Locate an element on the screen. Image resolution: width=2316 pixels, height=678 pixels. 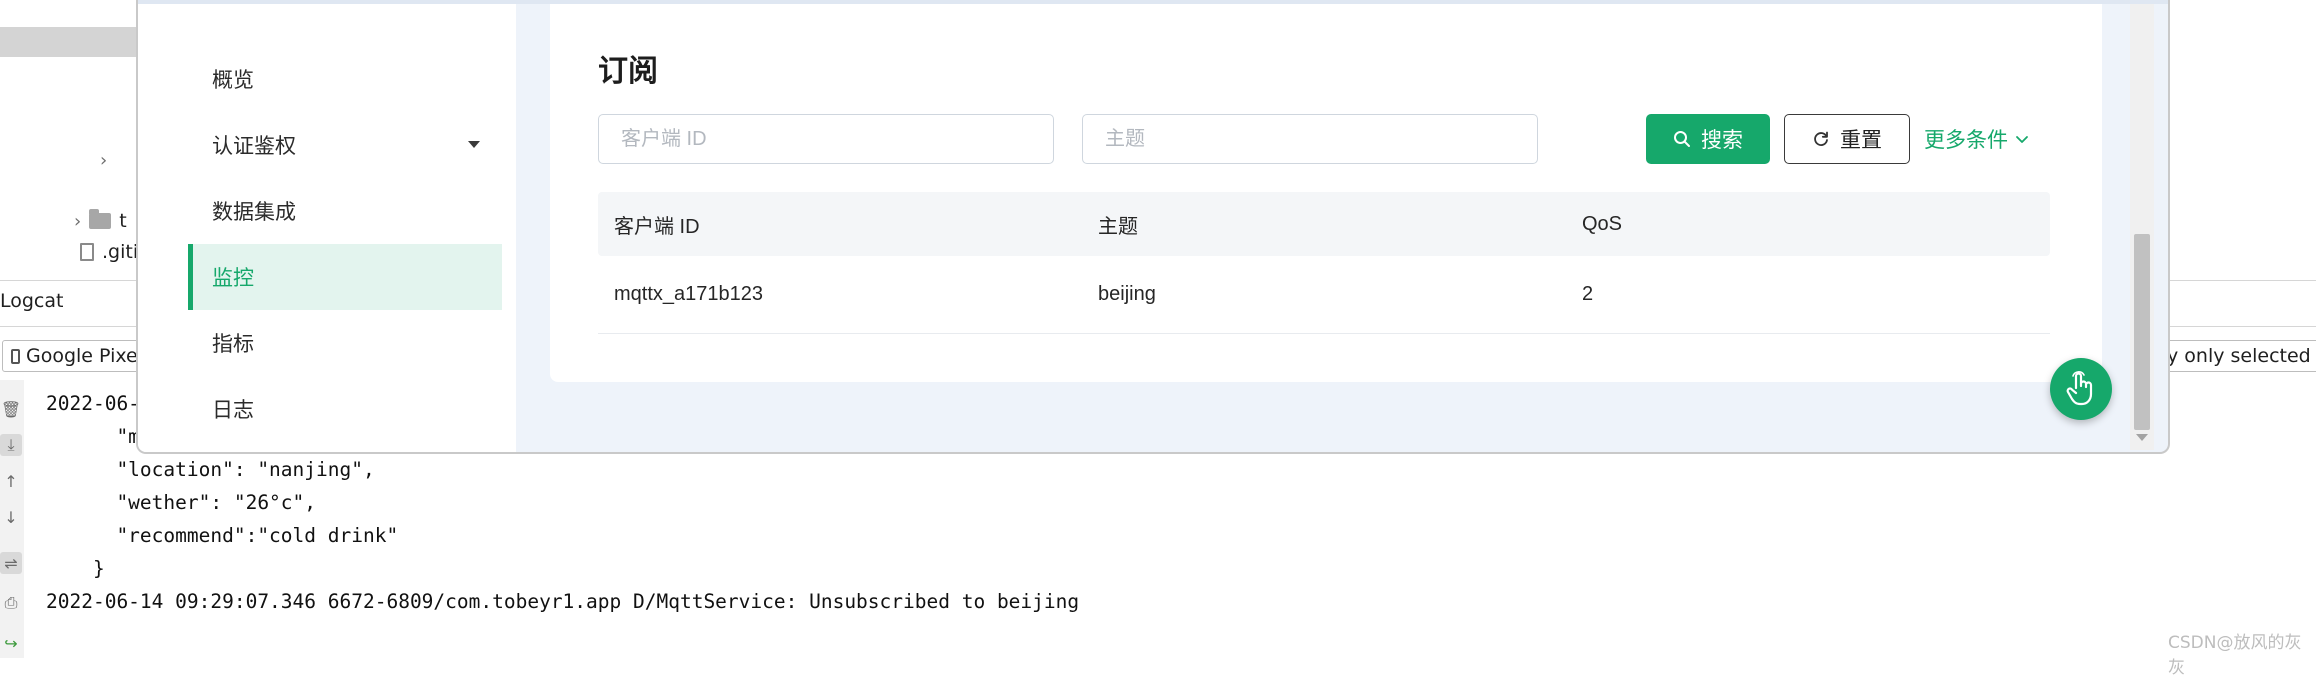
soft-wrap-icon: ⇌ is located at coordinates (11, 563).